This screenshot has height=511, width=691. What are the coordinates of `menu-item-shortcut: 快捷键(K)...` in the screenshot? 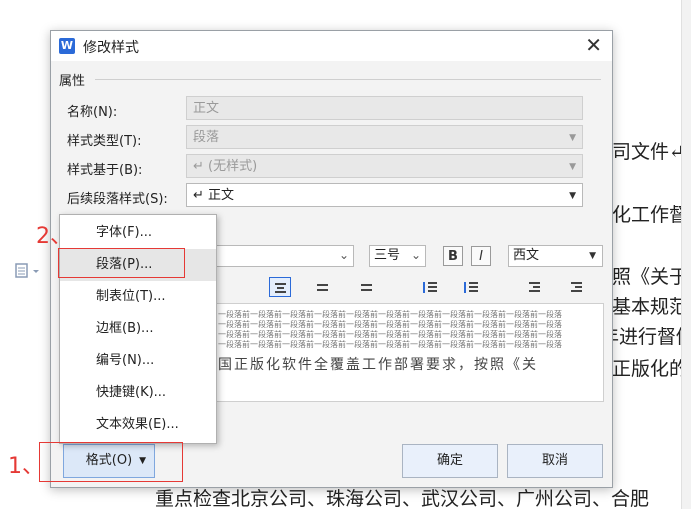 It's located at (138, 393).